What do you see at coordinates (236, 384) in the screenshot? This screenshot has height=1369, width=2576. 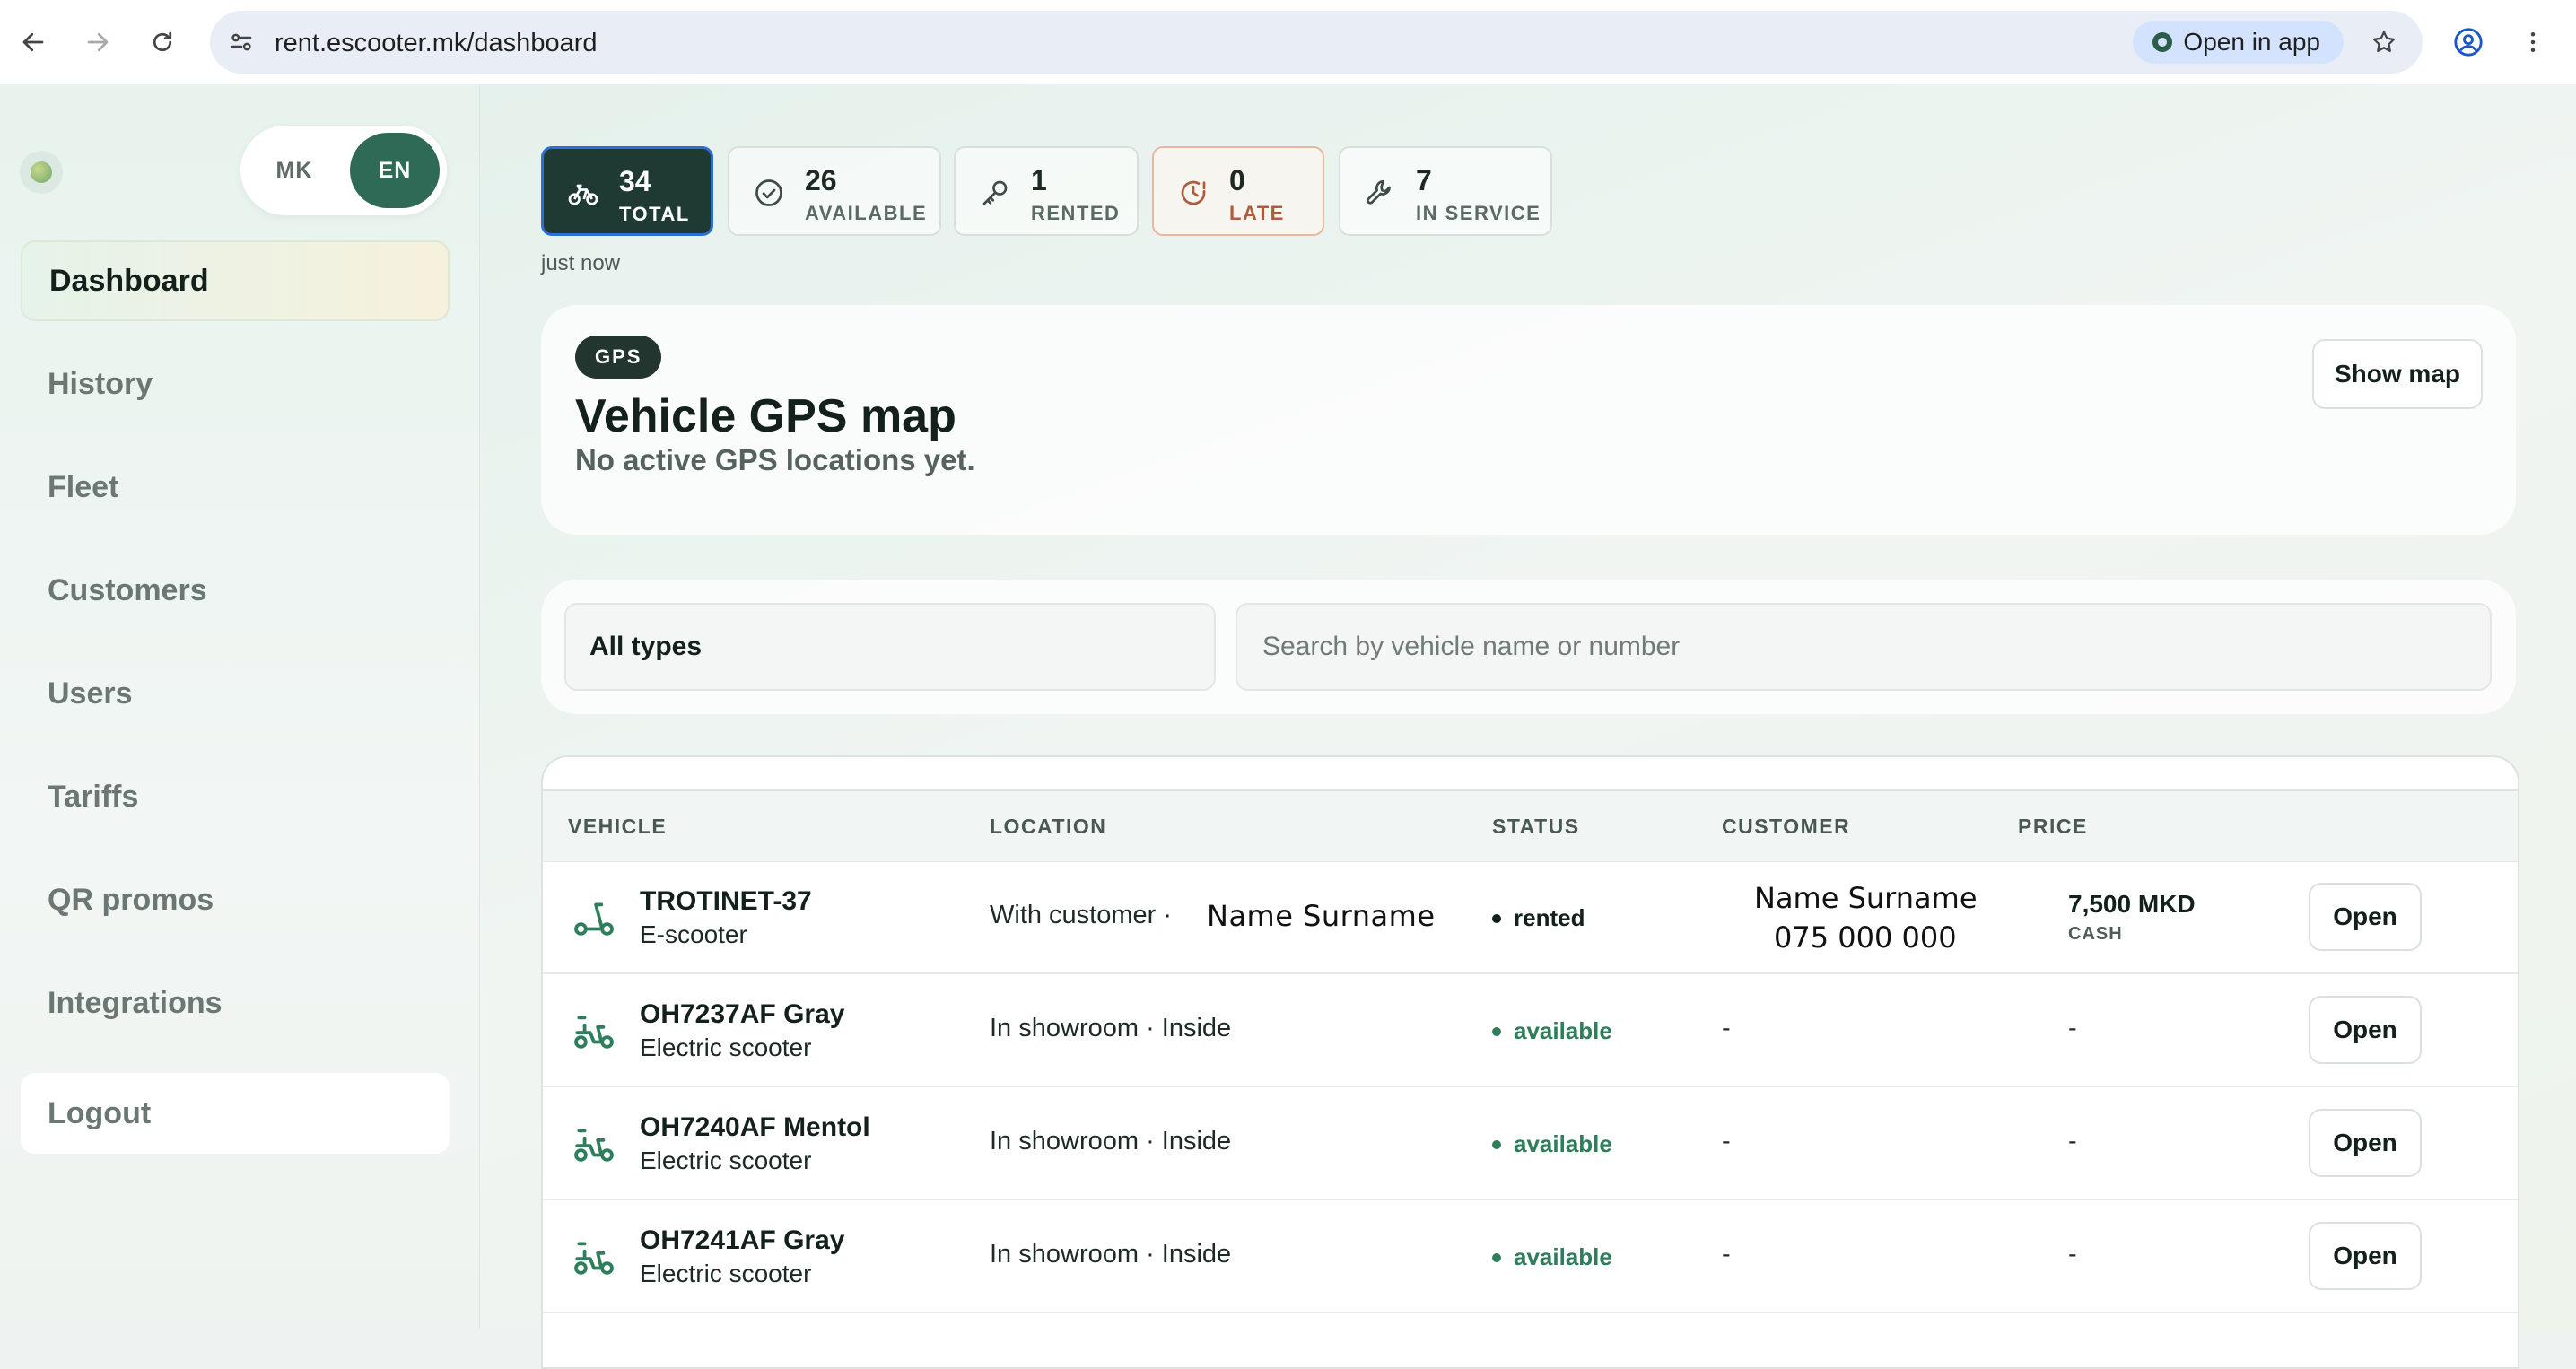 I see `sidebar-item-history: History` at bounding box center [236, 384].